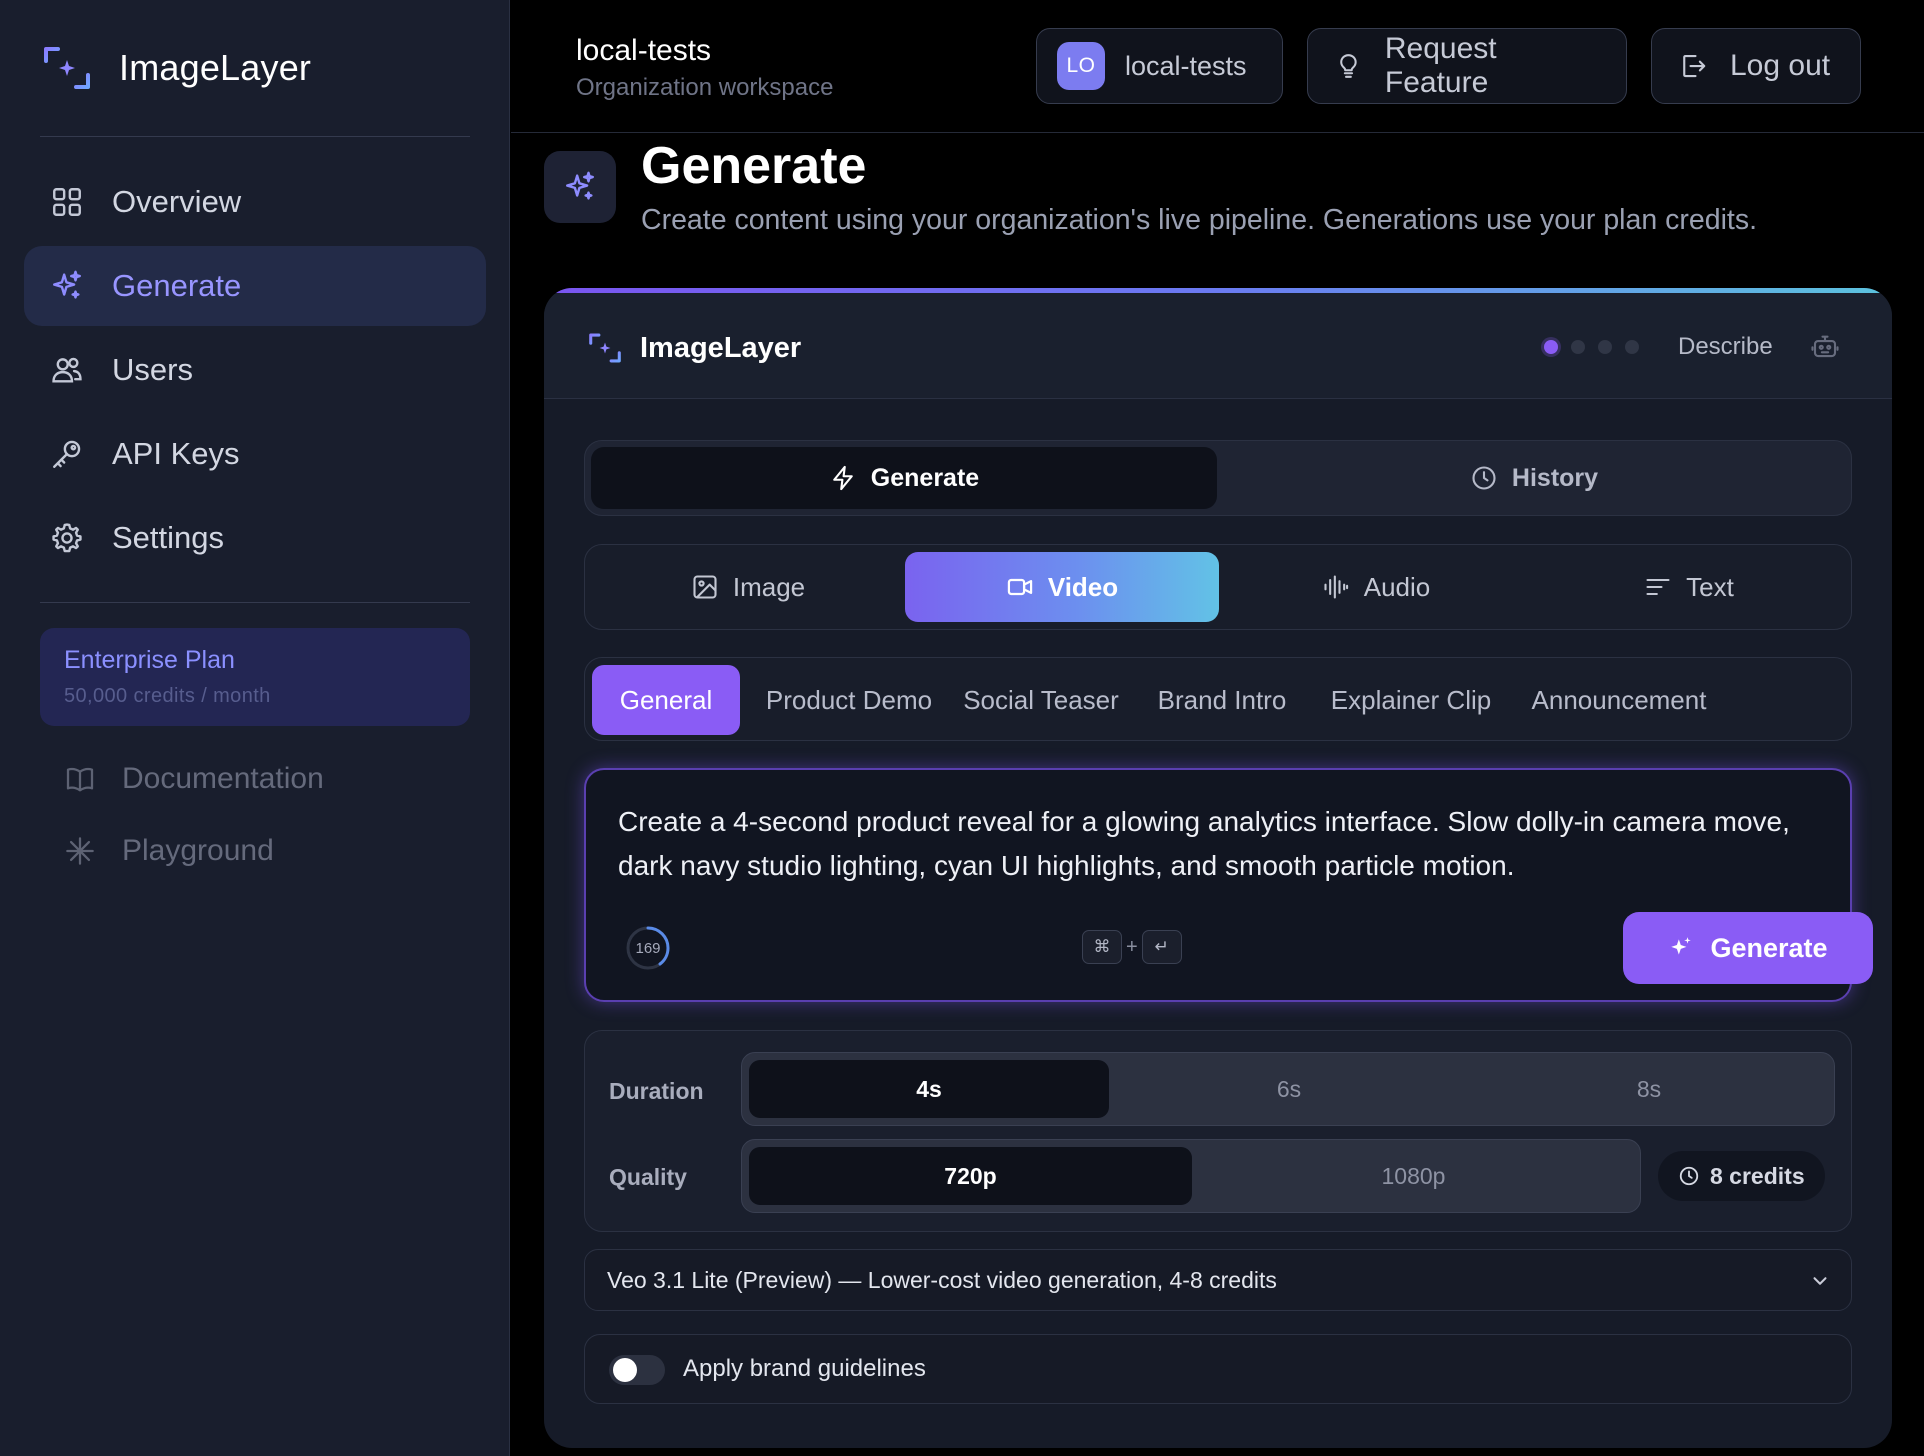  What do you see at coordinates (1062, 587) in the screenshot?
I see `tab-video: Video` at bounding box center [1062, 587].